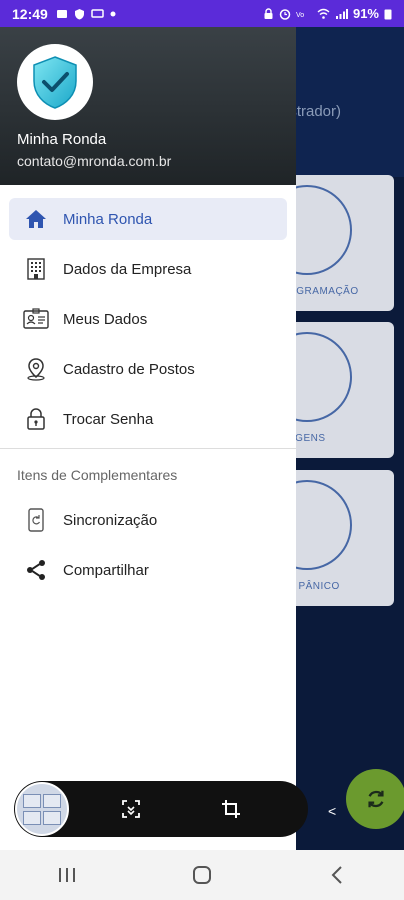 This screenshot has height=900, width=404. What do you see at coordinates (36, 319) in the screenshot?
I see `id-card-icon` at bounding box center [36, 319].